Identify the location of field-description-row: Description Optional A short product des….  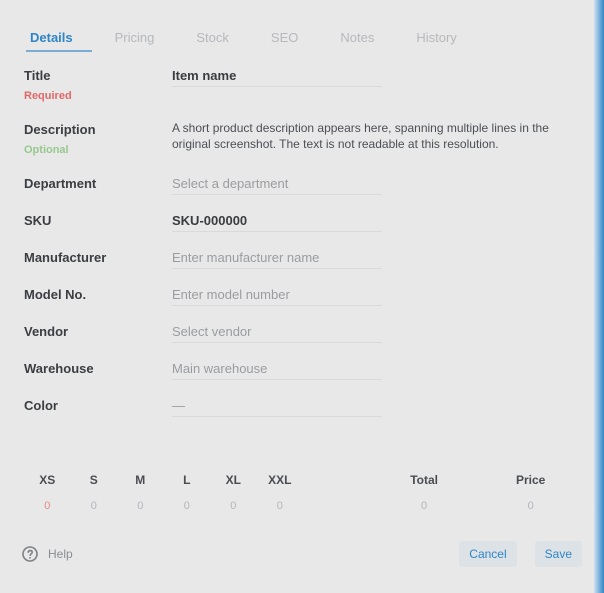
(304, 138).